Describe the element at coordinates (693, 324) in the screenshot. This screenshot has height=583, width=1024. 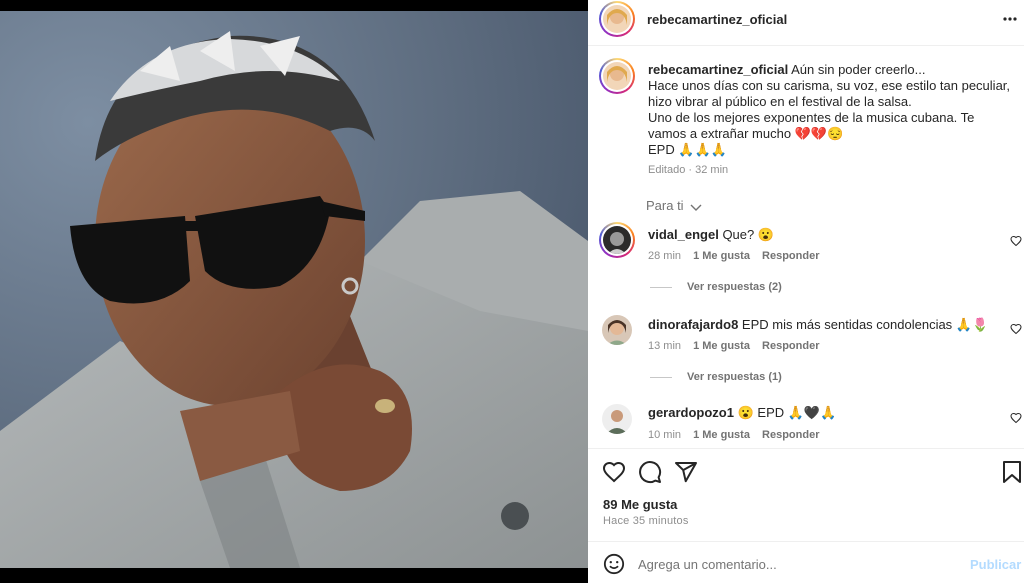
I see `comment-username: dinorafajardo8` at that location.